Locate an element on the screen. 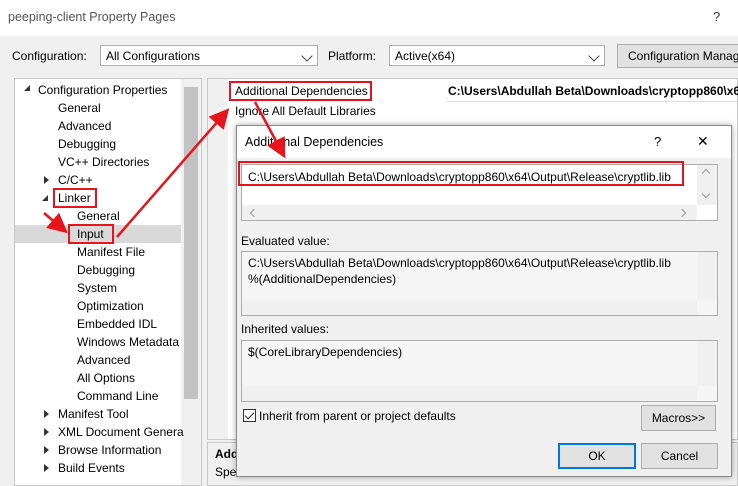 The image size is (738, 486). arrow-property-to-dialog is located at coordinates (269, 130).